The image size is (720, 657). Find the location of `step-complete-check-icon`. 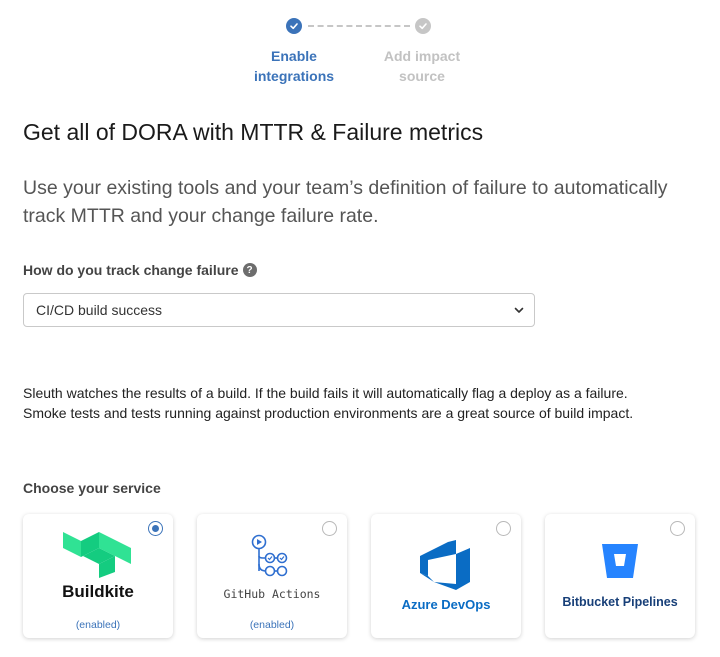

step-complete-check-icon is located at coordinates (294, 26).